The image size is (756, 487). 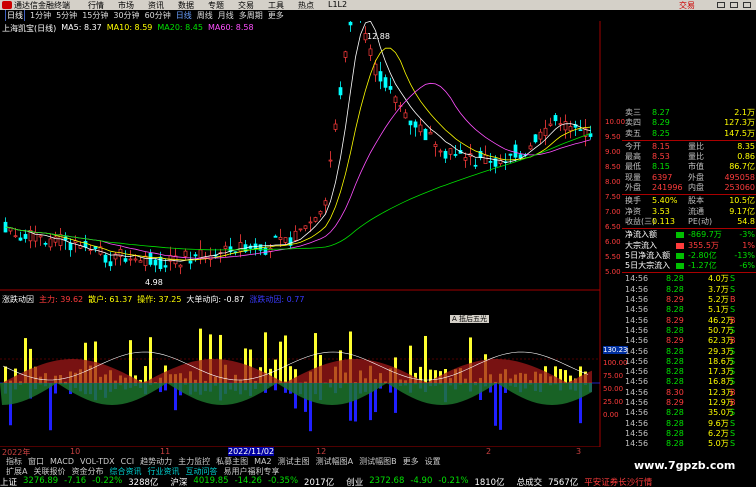 What do you see at coordinates (378, 461) in the screenshot?
I see `indicator-tab: 测试幅图B` at bounding box center [378, 461].